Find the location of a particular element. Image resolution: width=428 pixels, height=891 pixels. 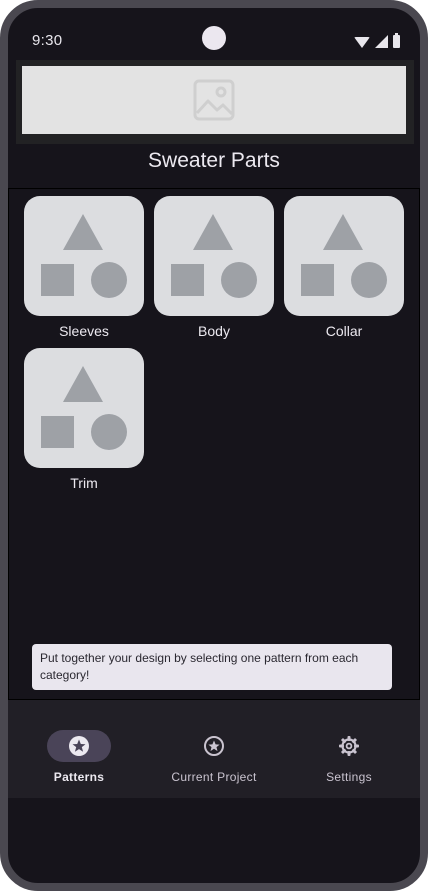

category-tile-trim: Trim is located at coordinates (84, 419).